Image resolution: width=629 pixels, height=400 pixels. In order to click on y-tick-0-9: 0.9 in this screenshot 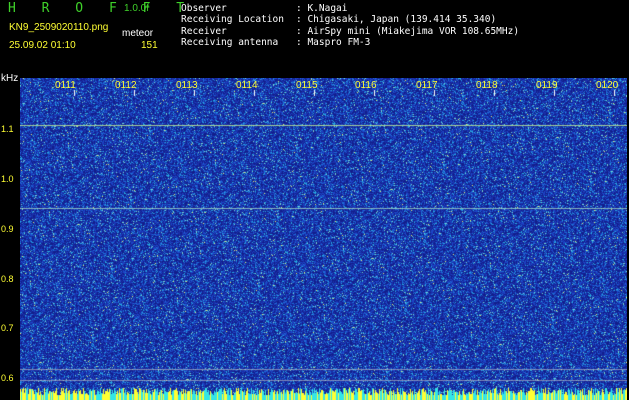, I will do `click(7, 229)`.